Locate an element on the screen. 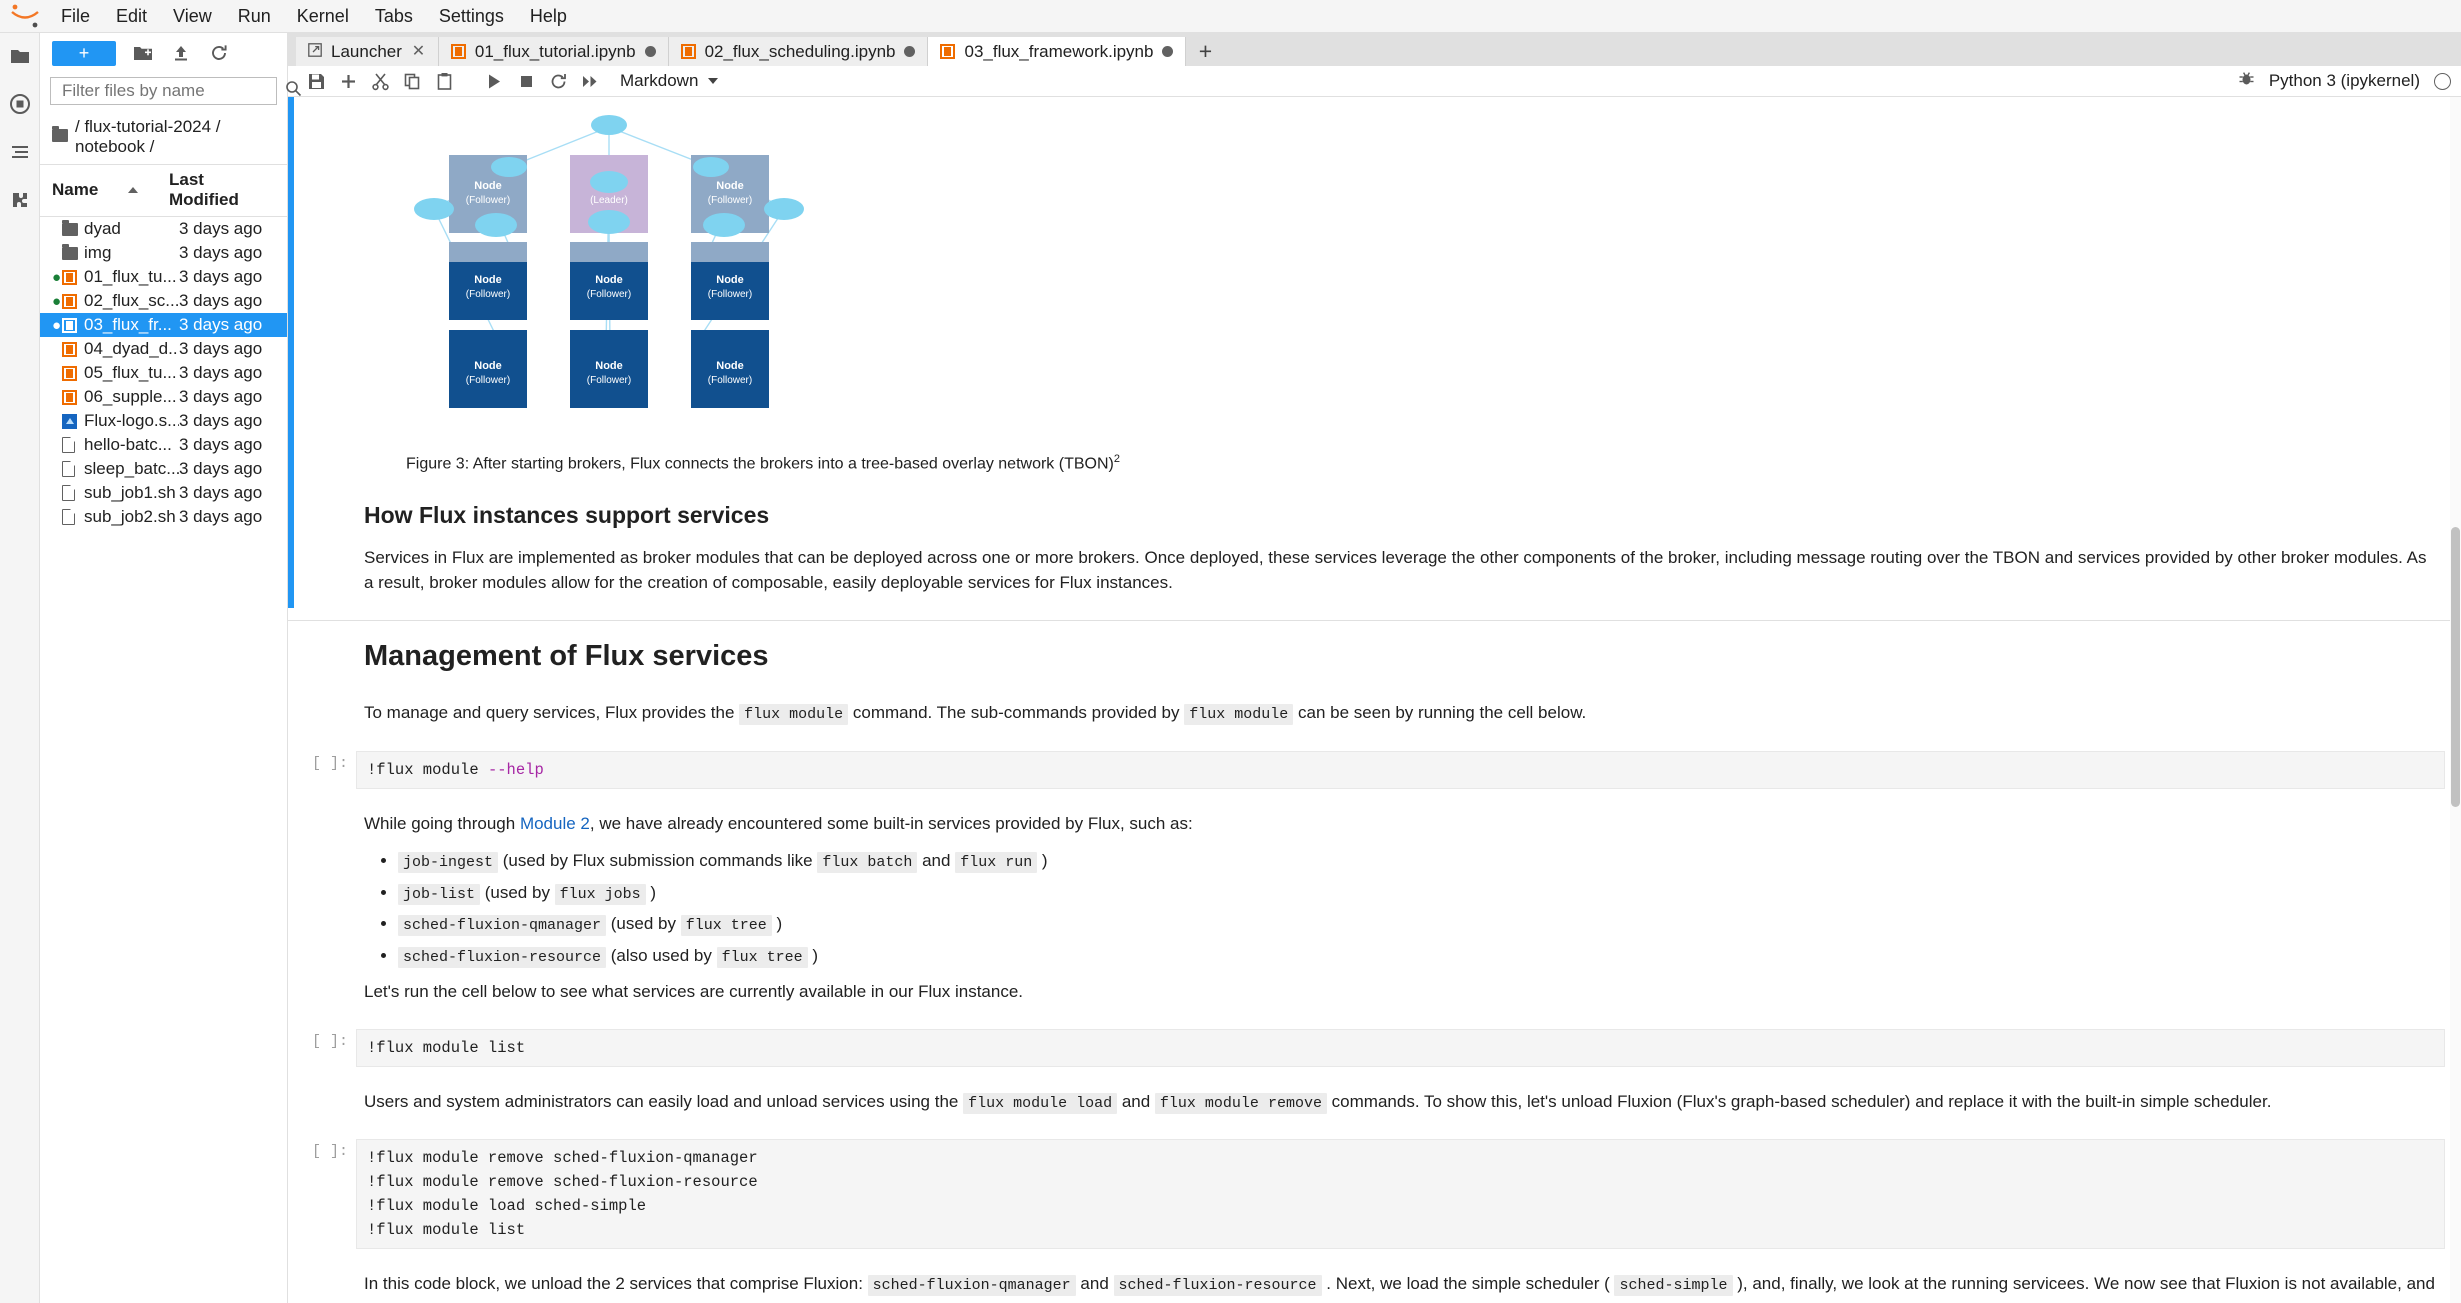  file-list-item: 06_supple... 3 days ago is located at coordinates (163, 397).